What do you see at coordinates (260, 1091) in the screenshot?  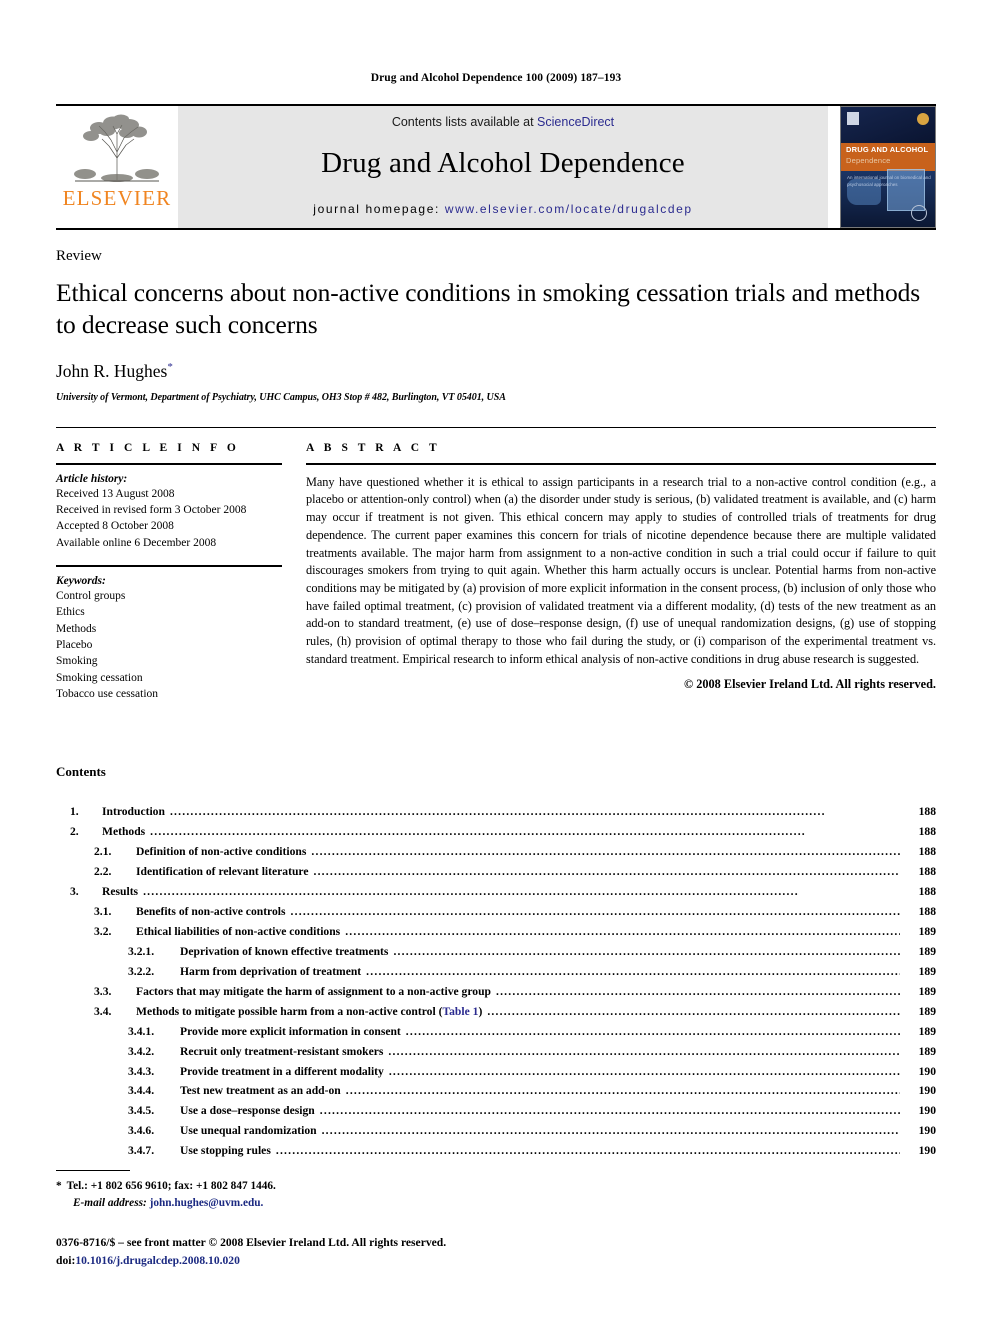 I see `toc-entry-label: Test new treatment as an add-on` at bounding box center [260, 1091].